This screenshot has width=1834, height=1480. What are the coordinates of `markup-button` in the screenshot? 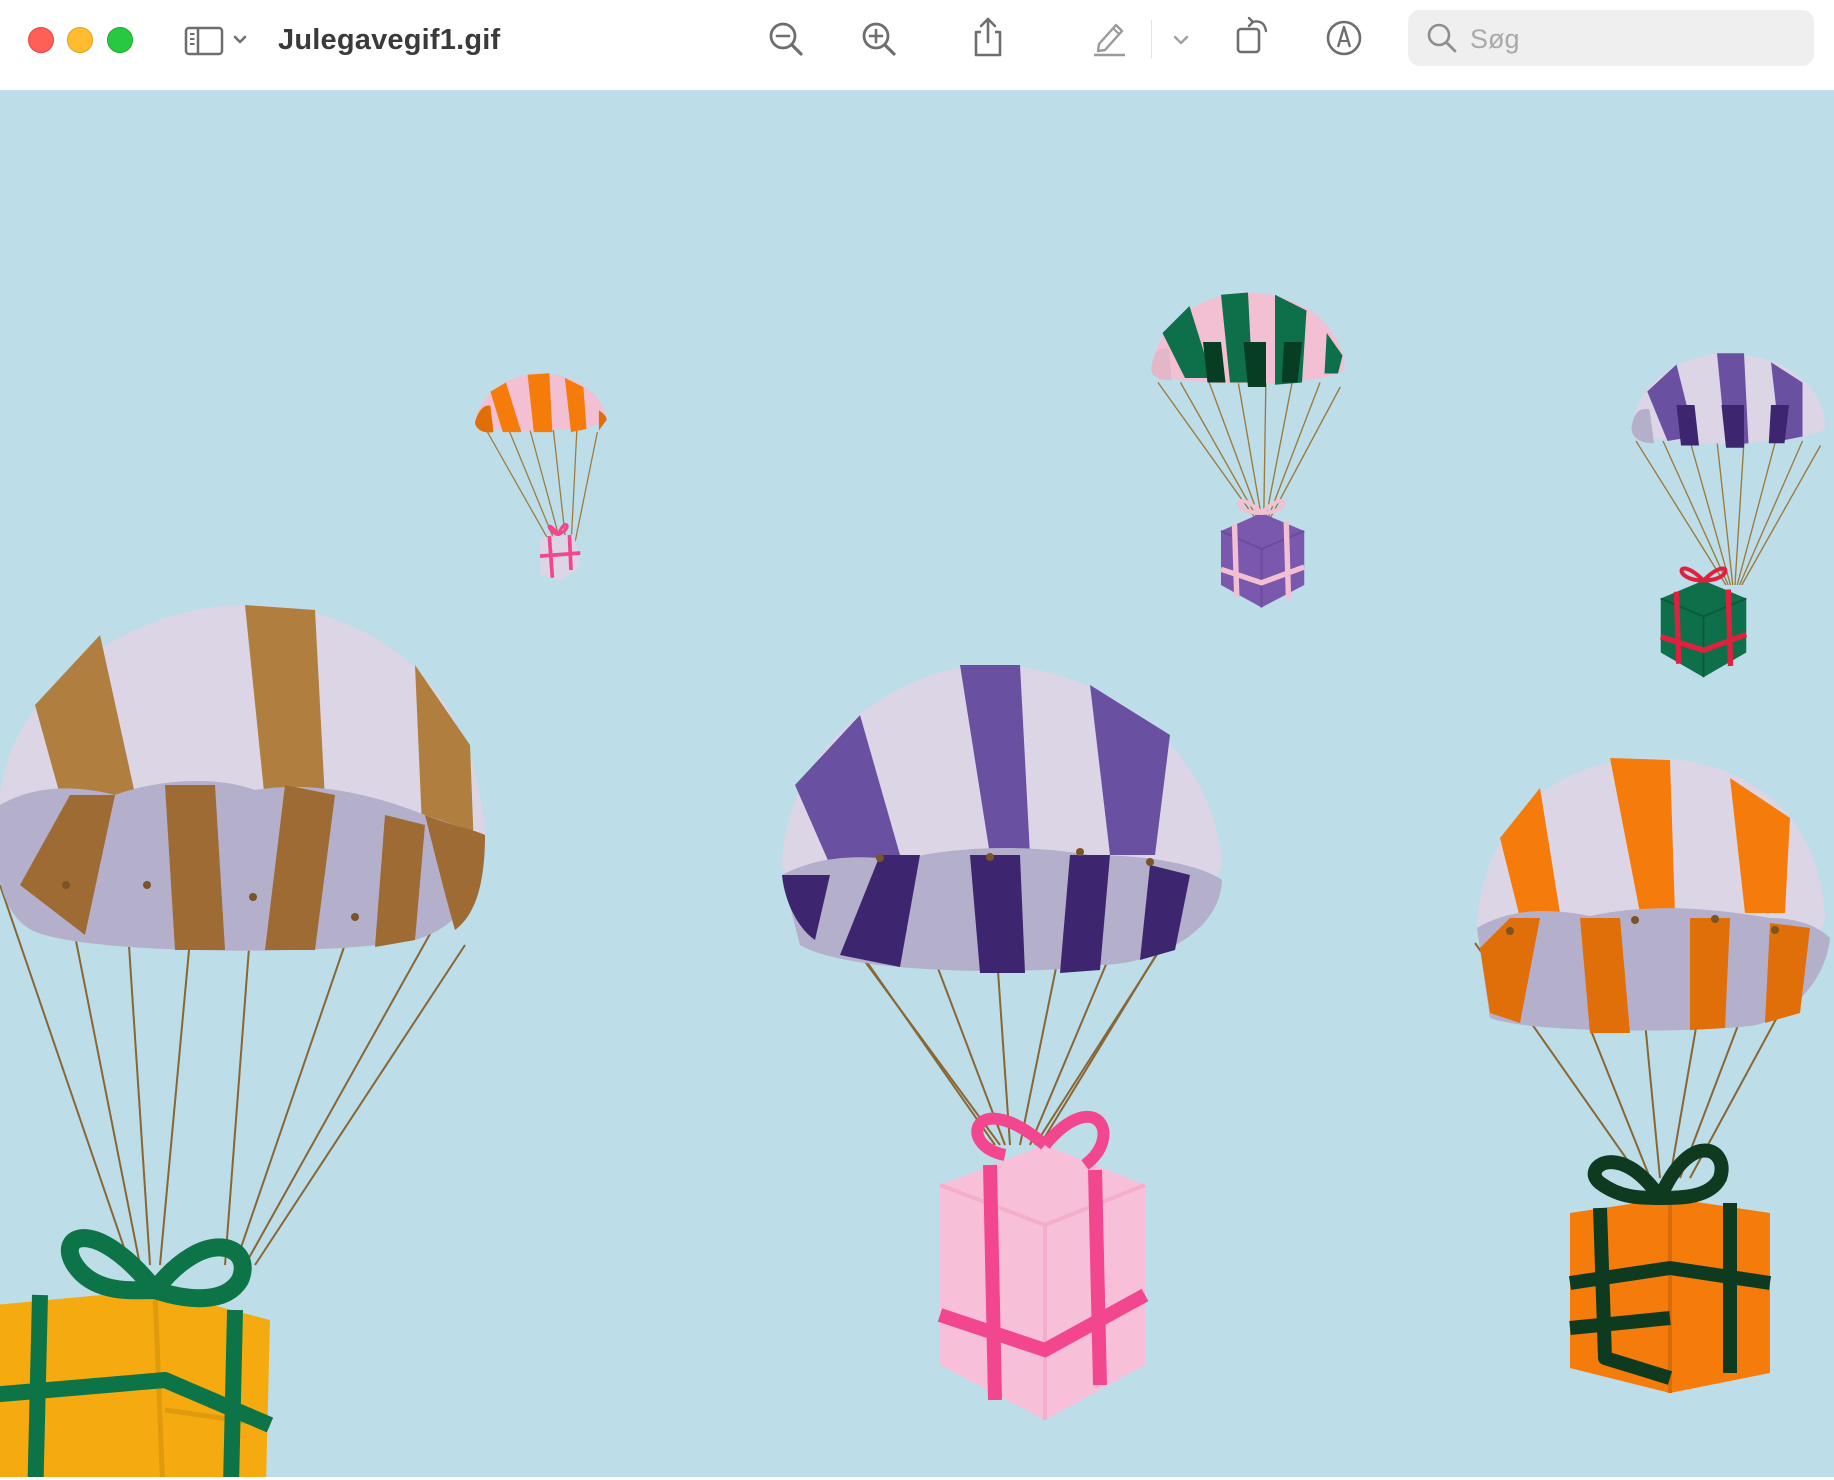 It's located at (1344, 38).